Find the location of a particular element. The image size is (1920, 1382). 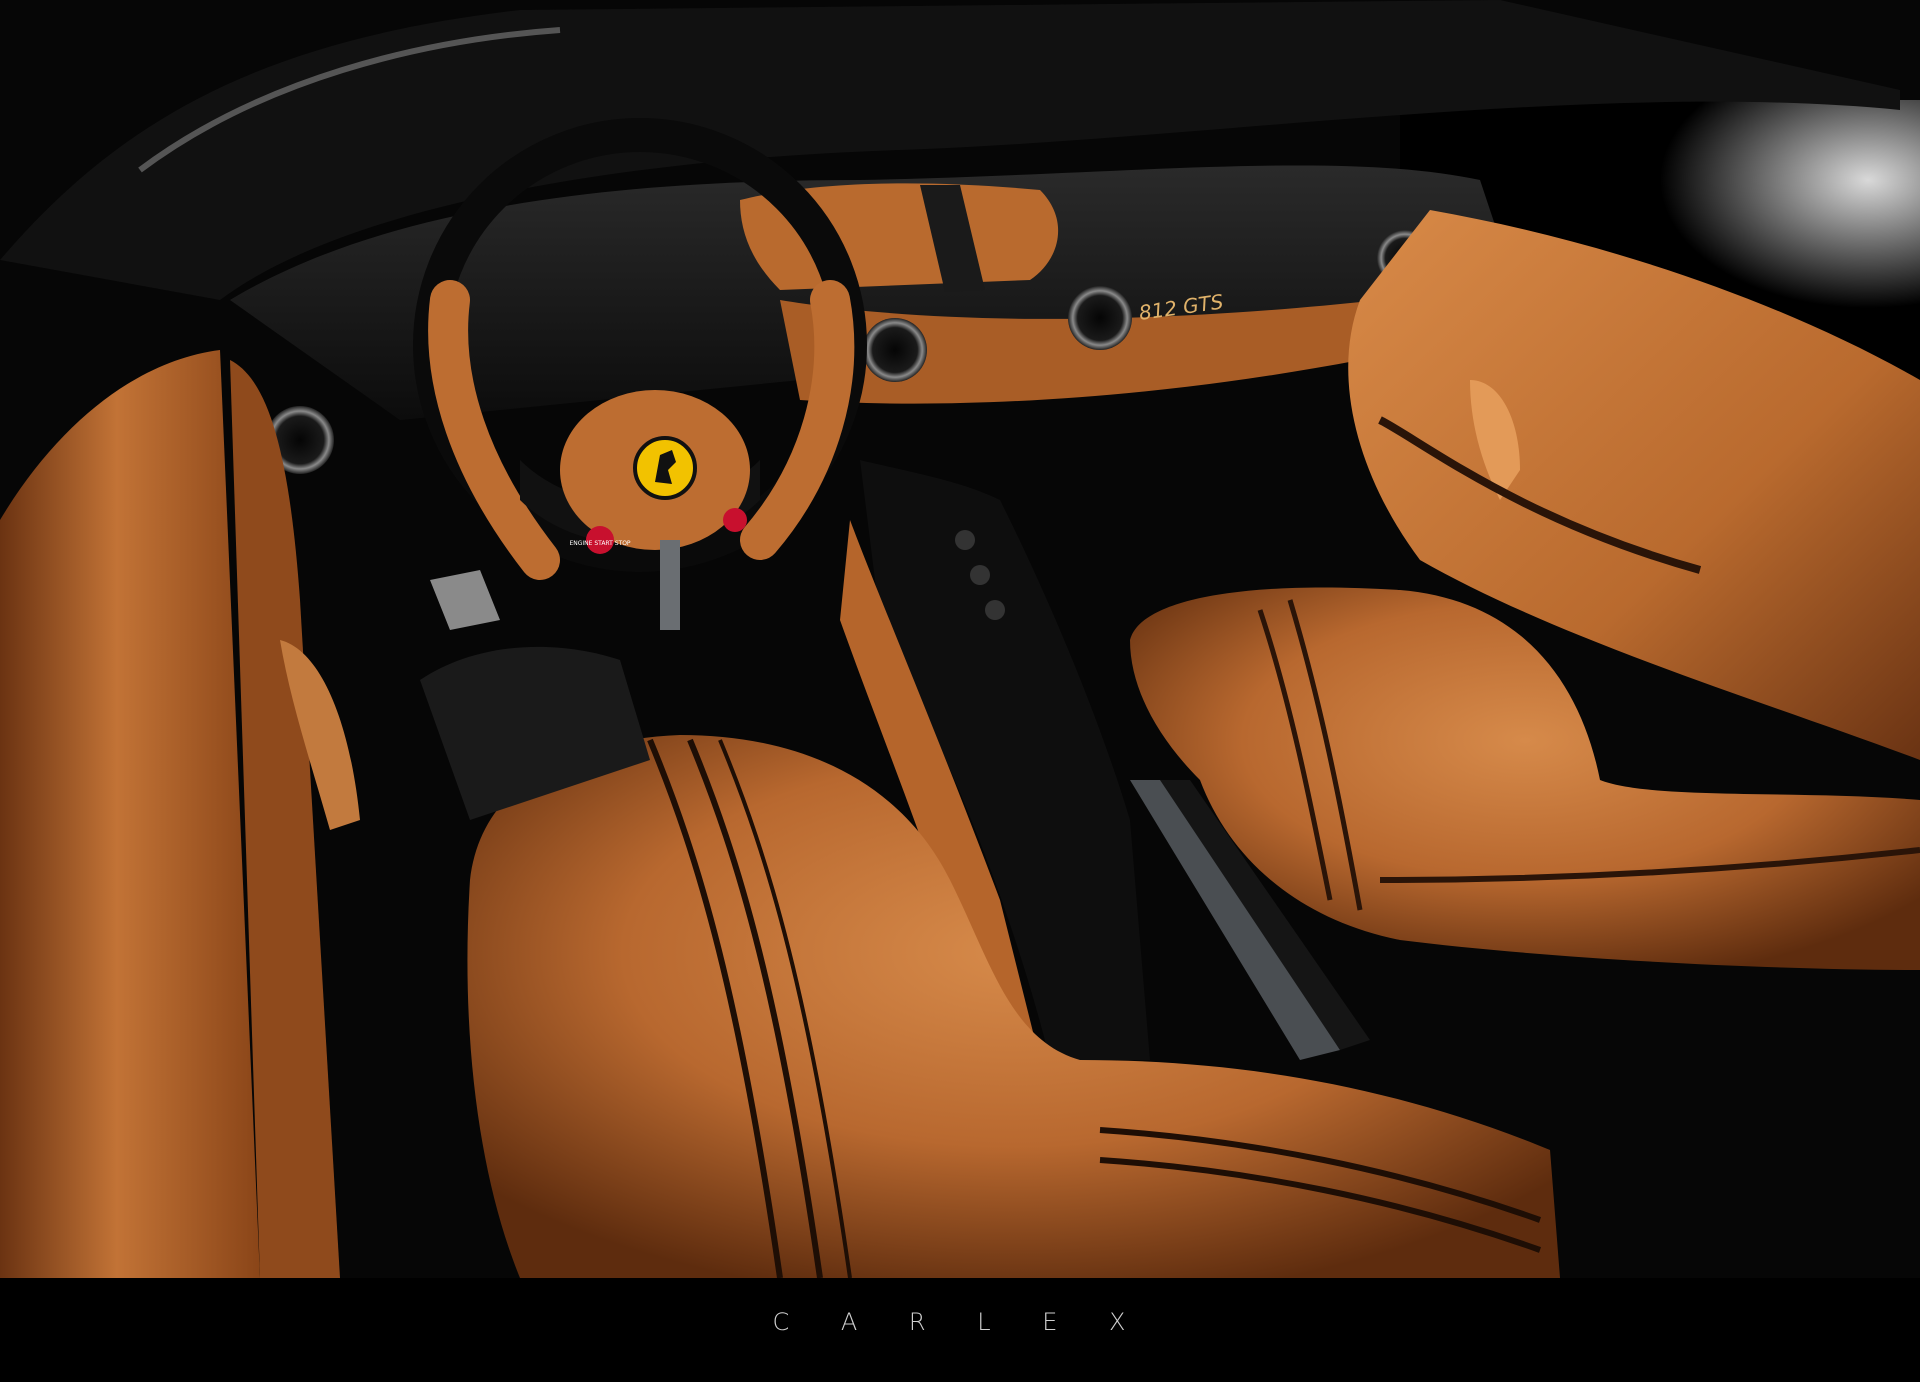

footer-bar: C A R L E X is located at coordinates (960, 1330).